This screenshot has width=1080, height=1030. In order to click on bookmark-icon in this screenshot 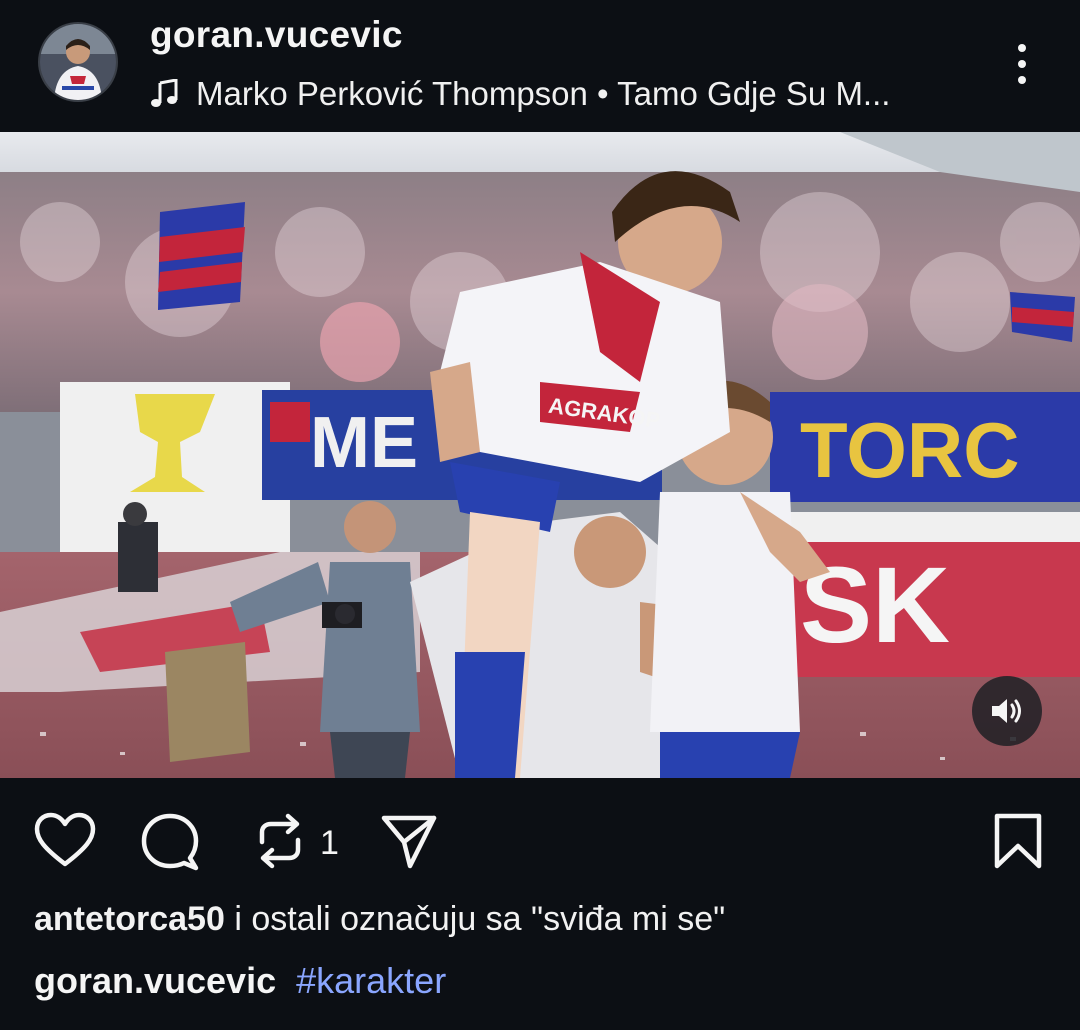, I will do `click(1018, 843)`.